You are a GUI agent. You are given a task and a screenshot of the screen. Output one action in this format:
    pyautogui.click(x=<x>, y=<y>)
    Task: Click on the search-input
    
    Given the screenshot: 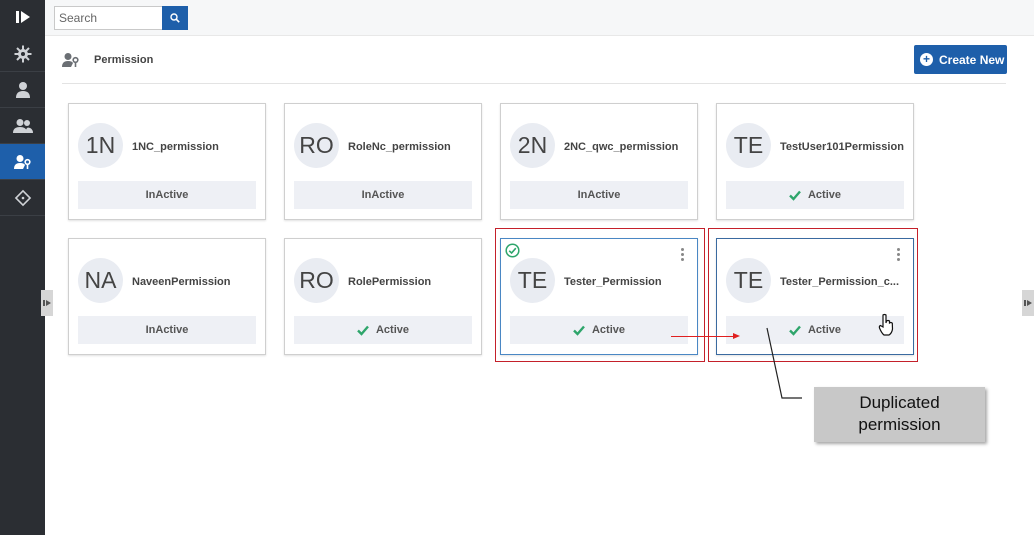 What is the action you would take?
    pyautogui.click(x=108, y=18)
    